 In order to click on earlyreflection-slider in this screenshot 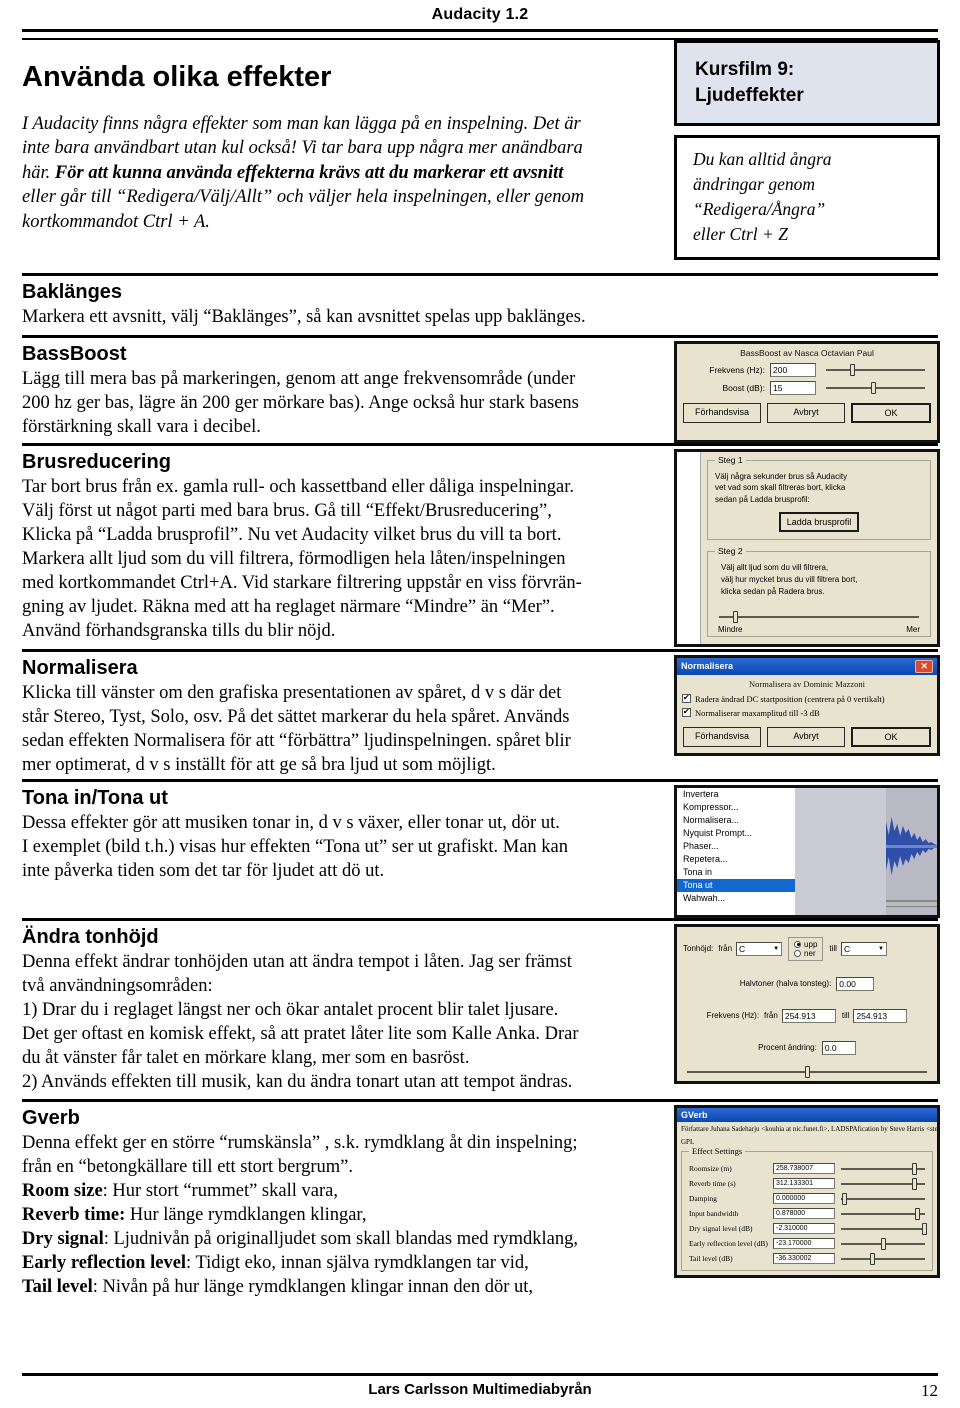, I will do `click(883, 1243)`.